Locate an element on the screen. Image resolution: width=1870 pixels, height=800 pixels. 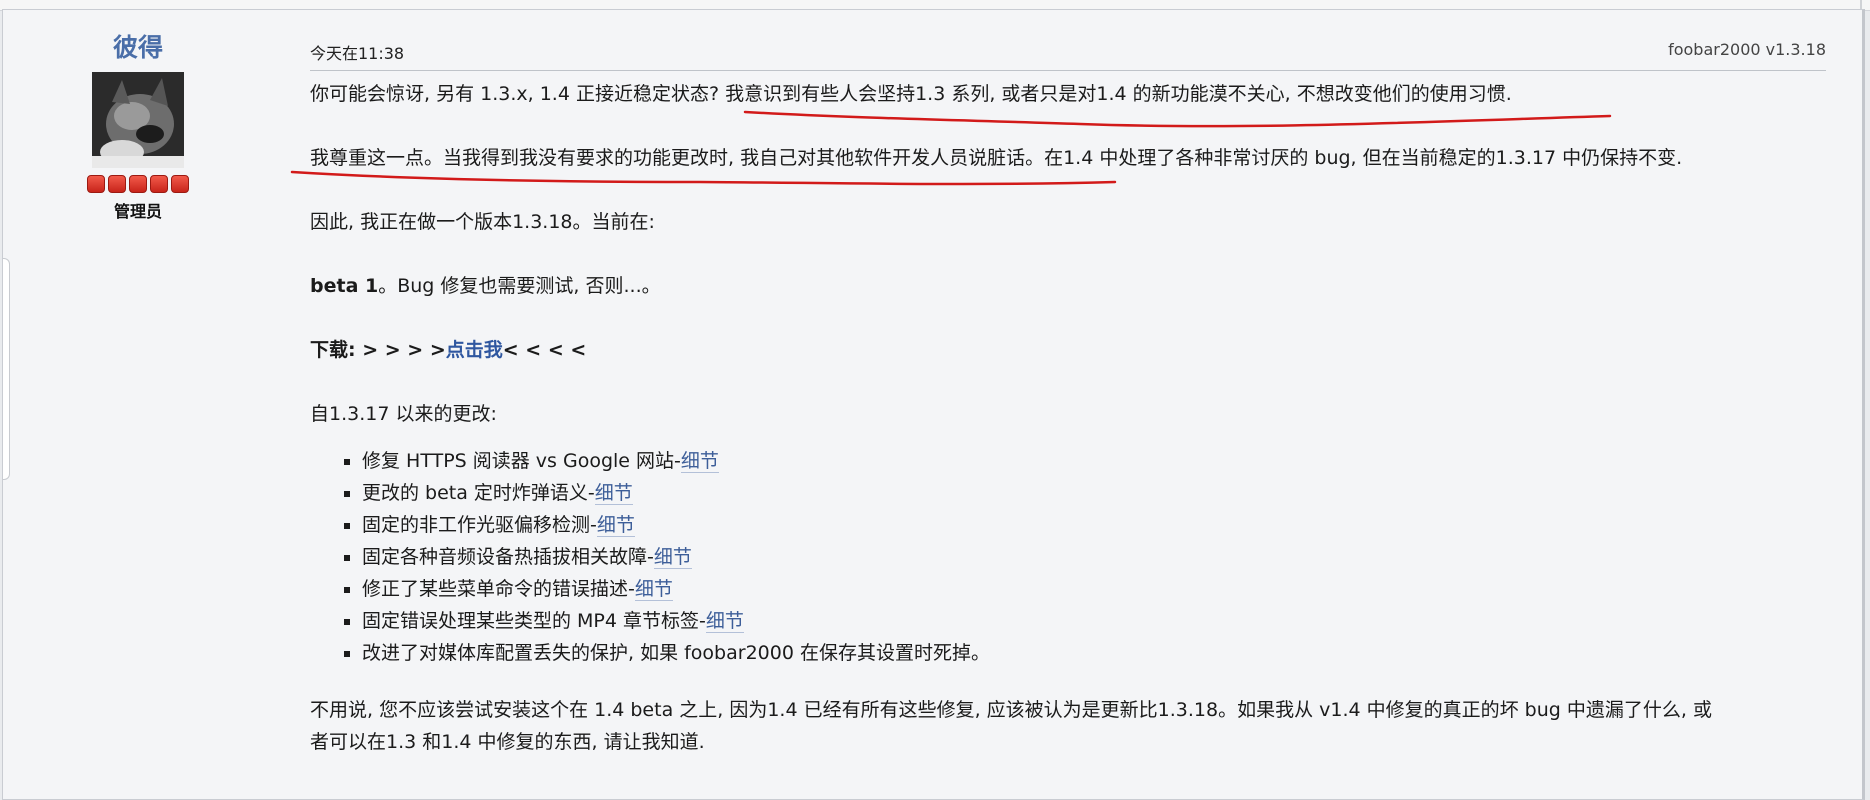
post-version-tag: foobar2000 v1.3.18 is located at coordinates (1747, 49).